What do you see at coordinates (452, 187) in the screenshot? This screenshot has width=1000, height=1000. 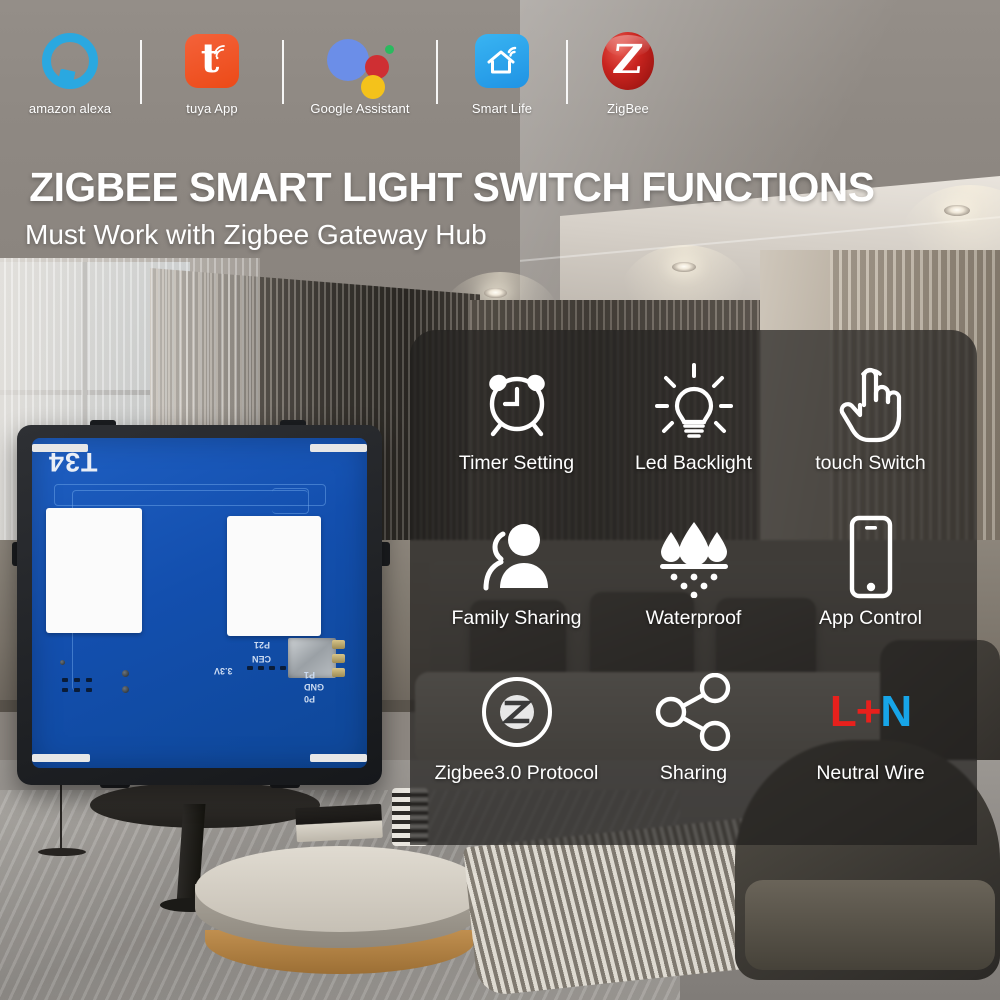 I see `page-title: ZIGBEE SMART LIGHT SWITCH FUNCTIONS` at bounding box center [452, 187].